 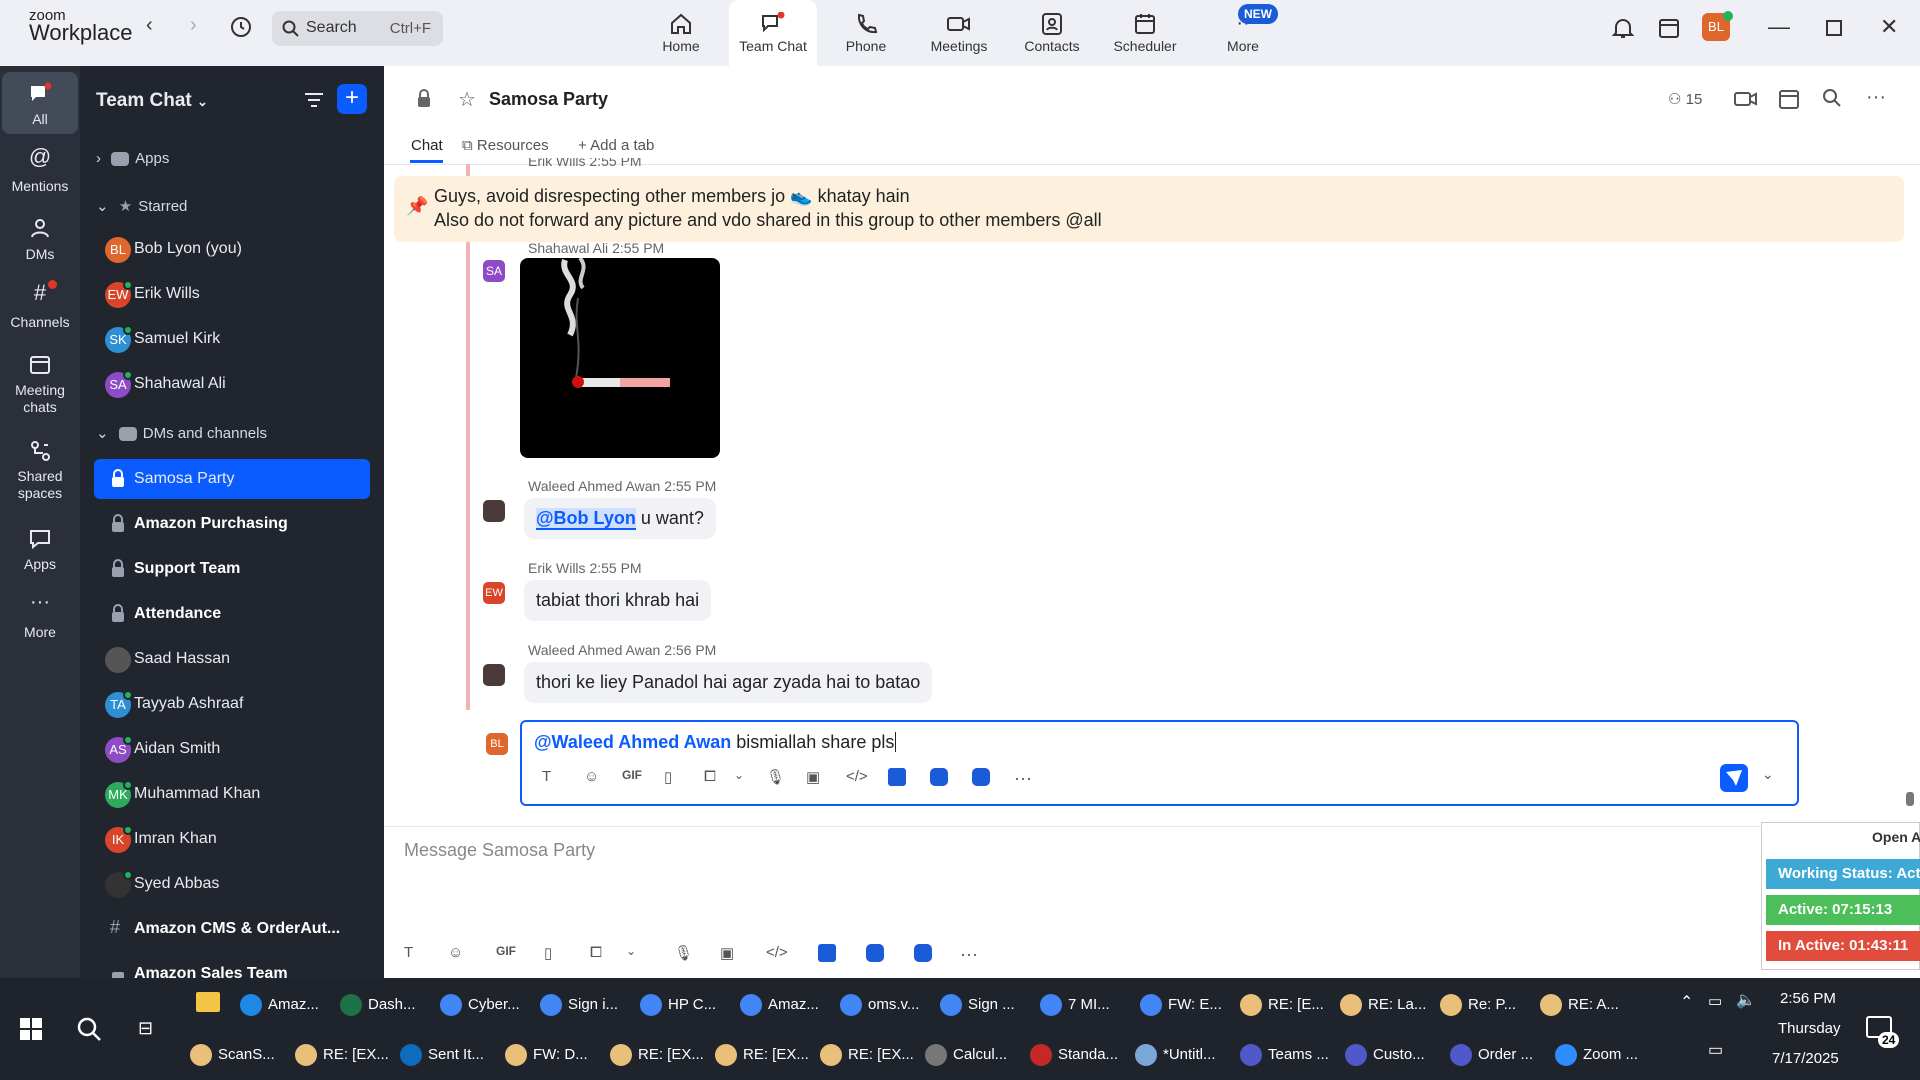 I want to click on battery-icon: ▭, so click(x=1715, y=1001).